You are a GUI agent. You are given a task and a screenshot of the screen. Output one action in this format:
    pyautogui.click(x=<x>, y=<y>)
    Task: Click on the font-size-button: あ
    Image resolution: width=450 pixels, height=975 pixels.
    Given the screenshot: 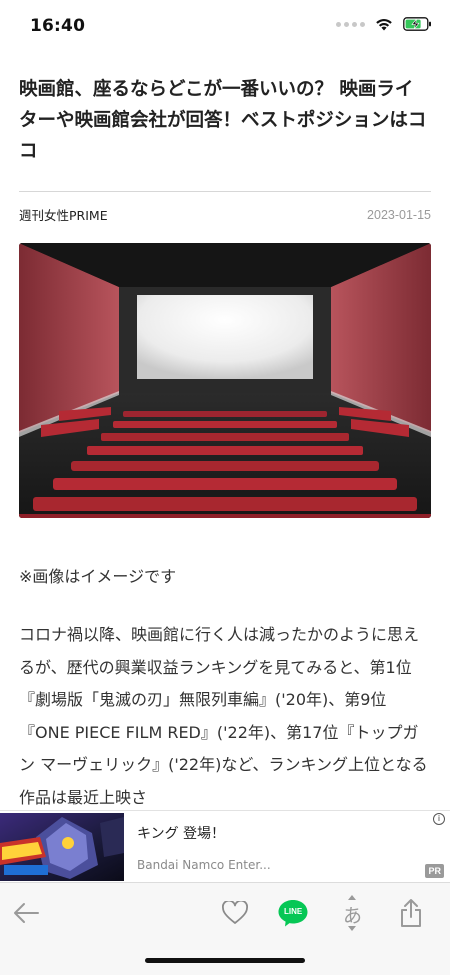 What is the action you would take?
    pyautogui.click(x=352, y=913)
    